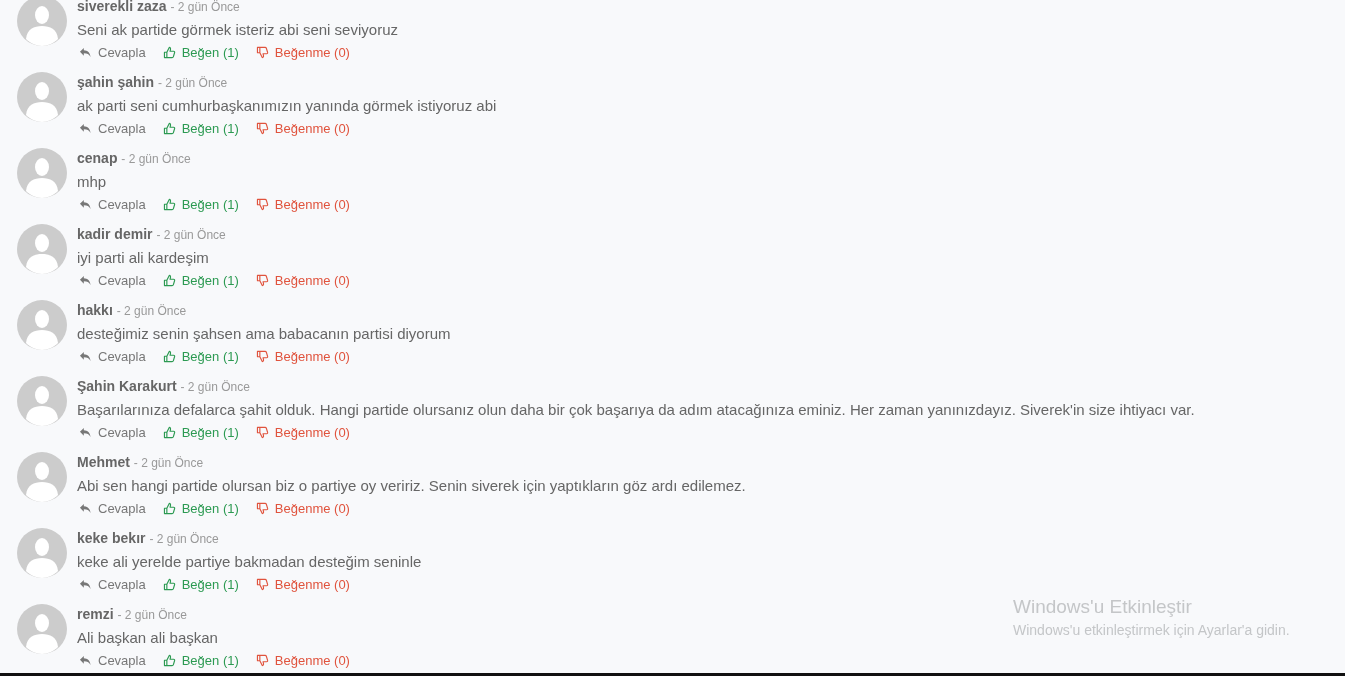 This screenshot has width=1345, height=676. What do you see at coordinates (249, 562) in the screenshot?
I see `comment-text: keke ali yerelde partiye bakmadan desteğim seninle` at bounding box center [249, 562].